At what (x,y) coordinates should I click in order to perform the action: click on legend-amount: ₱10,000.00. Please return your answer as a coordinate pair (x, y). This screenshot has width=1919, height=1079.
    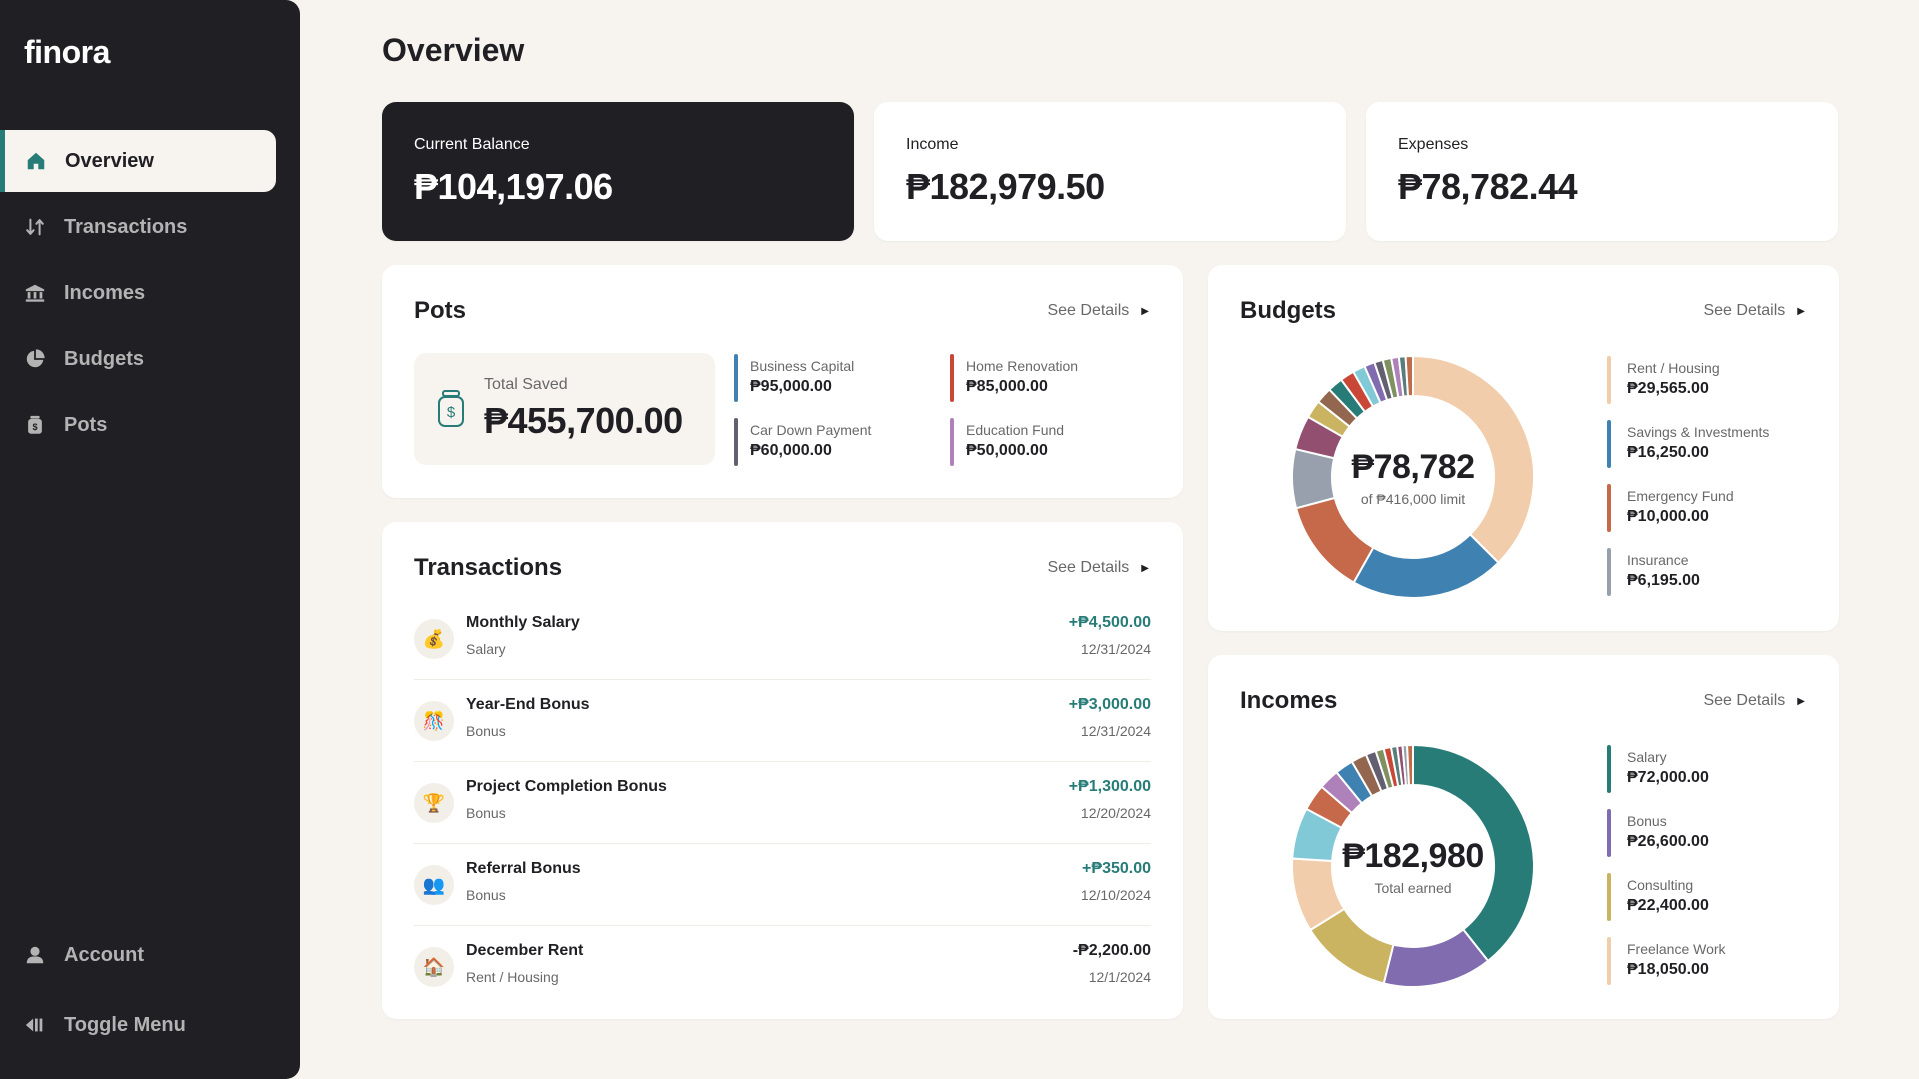
    Looking at the image, I should click on (1668, 516).